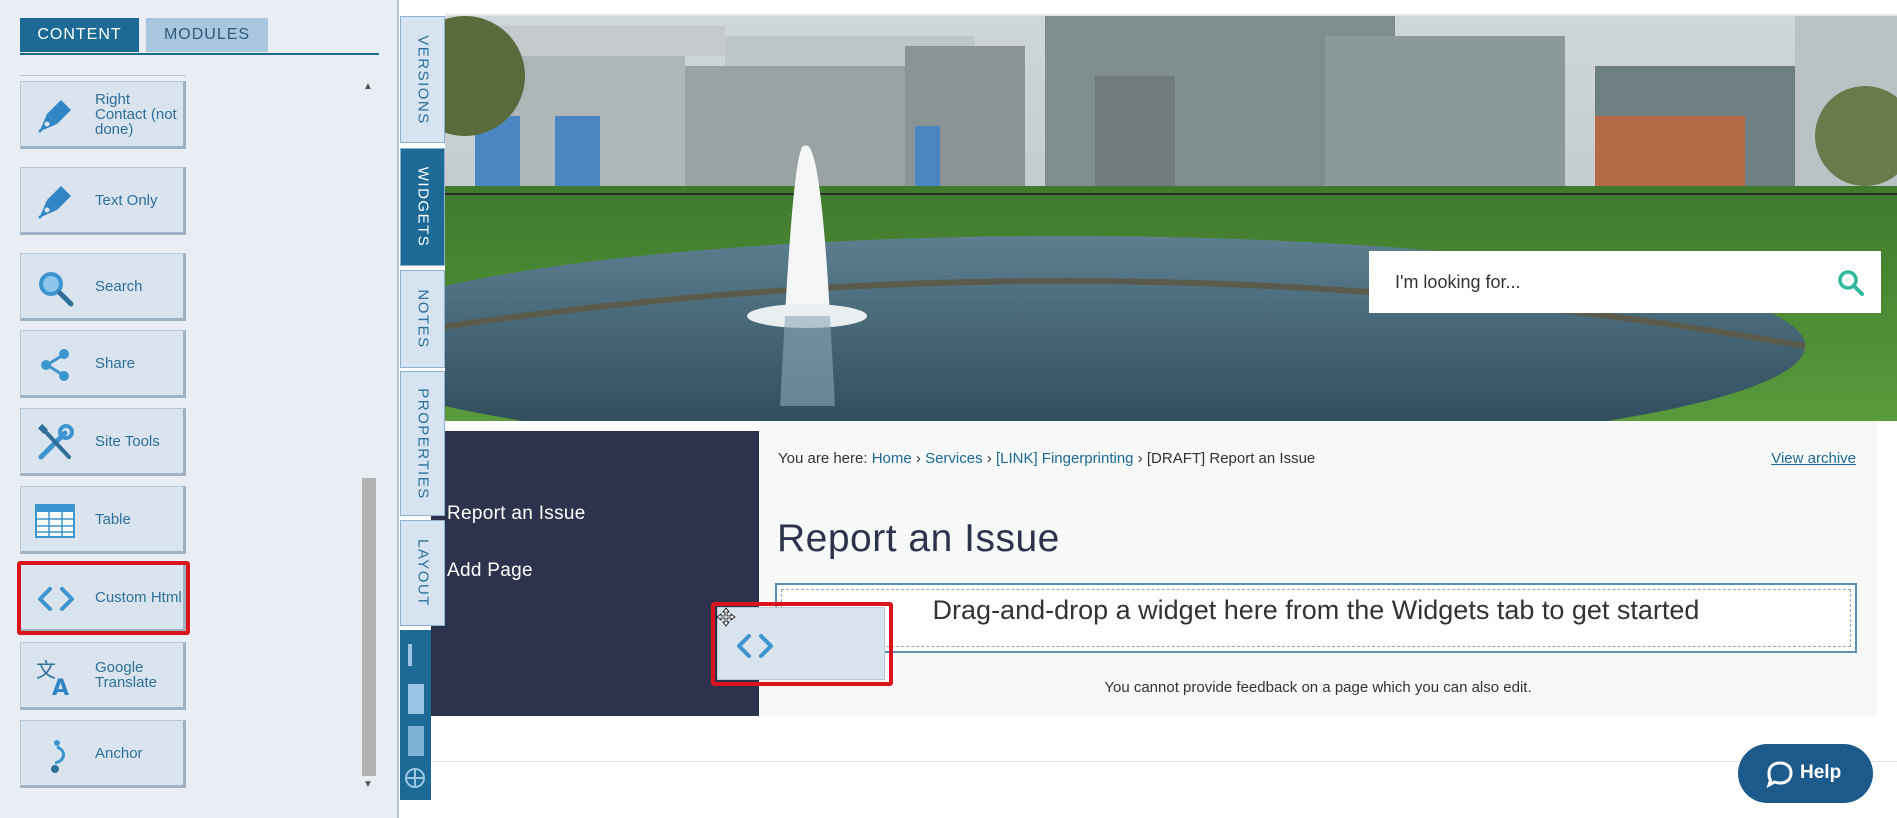 This screenshot has height=818, width=1897. Describe the element at coordinates (415, 778) in the screenshot. I see `anchor-tool-icon` at that location.